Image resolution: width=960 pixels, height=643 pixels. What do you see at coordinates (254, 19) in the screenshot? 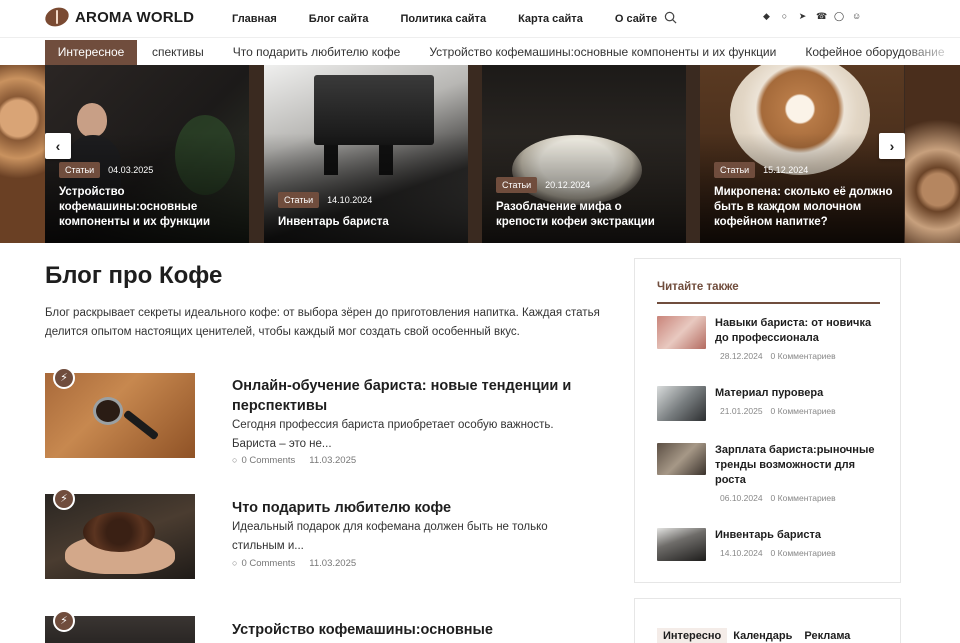
I see `nav-home: Главная` at bounding box center [254, 19].